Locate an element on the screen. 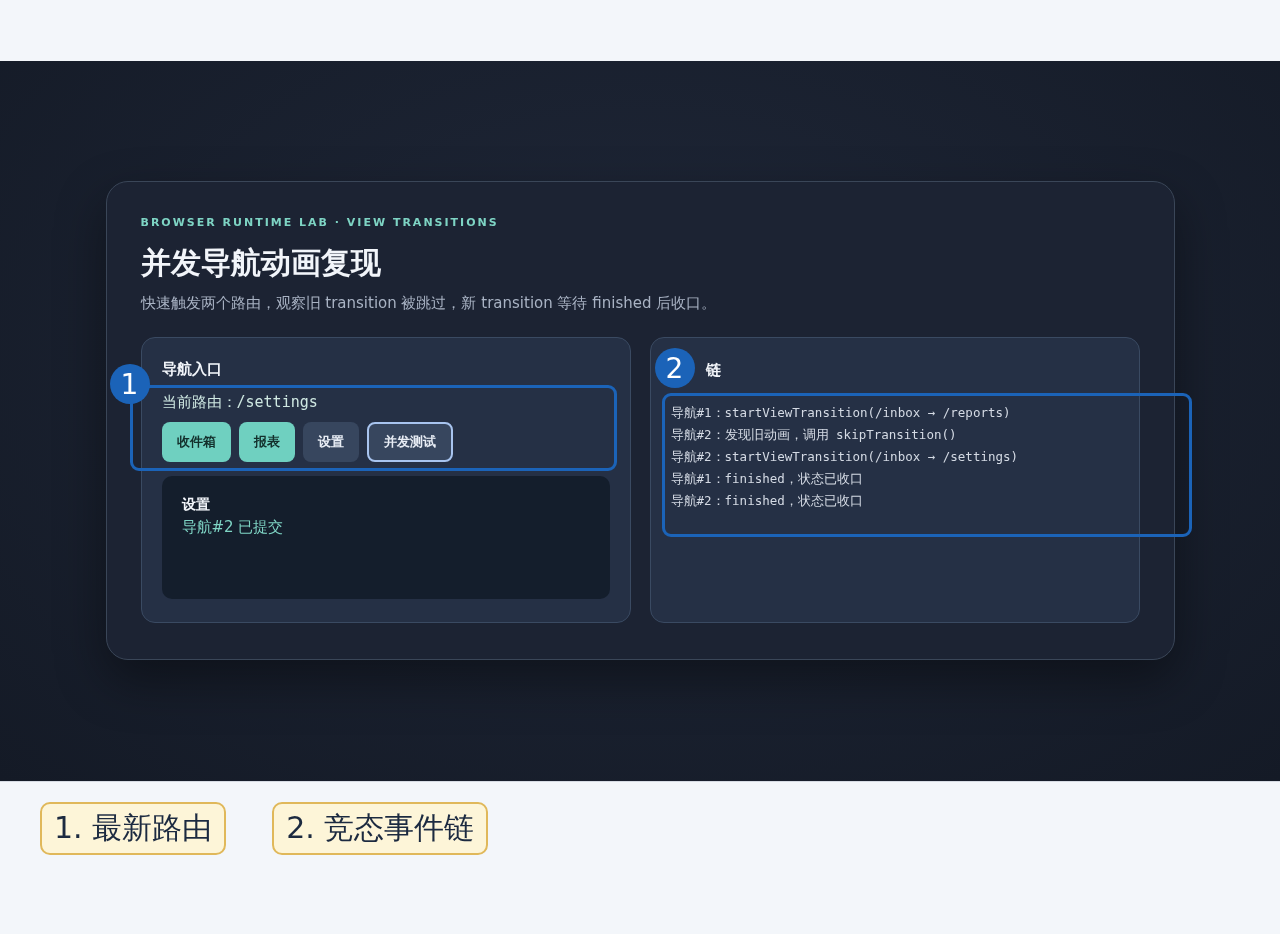 Image resolution: width=1280 pixels, height=934 pixels. nav-button: 收件箱 is located at coordinates (196, 442).